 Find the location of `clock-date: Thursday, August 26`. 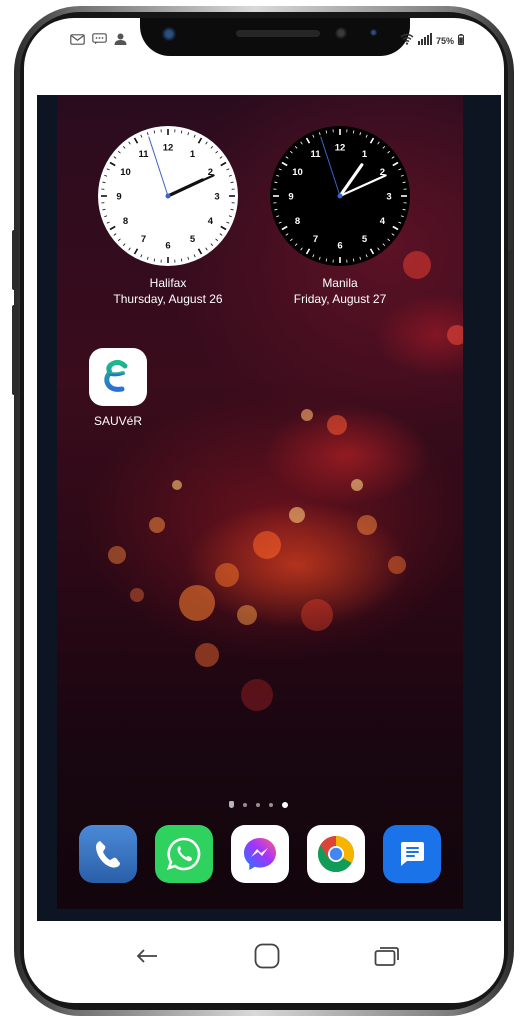

clock-date: Thursday, August 26 is located at coordinates (168, 299).